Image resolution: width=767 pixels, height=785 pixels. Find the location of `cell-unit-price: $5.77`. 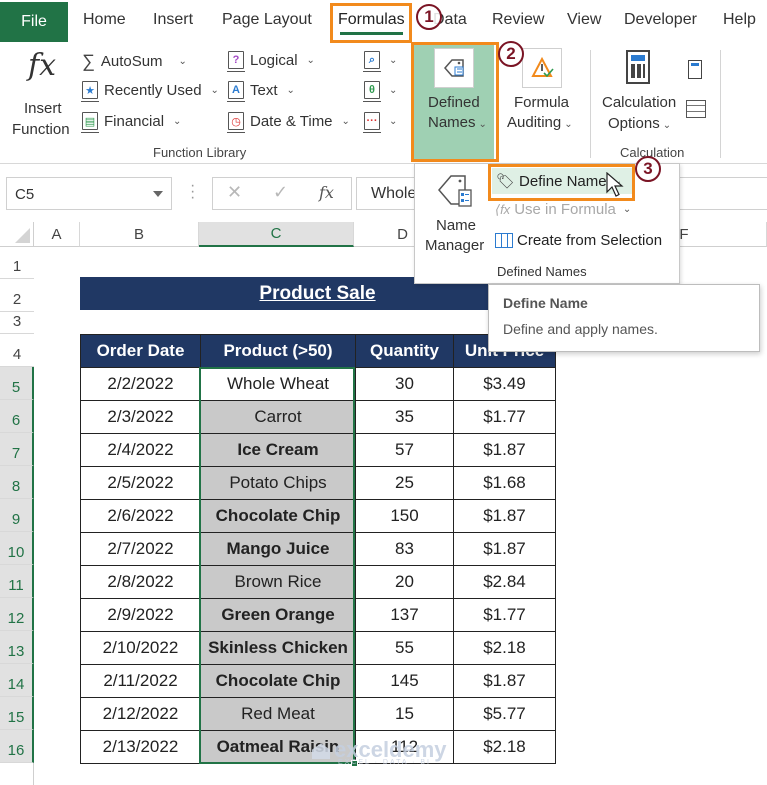

cell-unit-price: $5.77 is located at coordinates (504, 714).